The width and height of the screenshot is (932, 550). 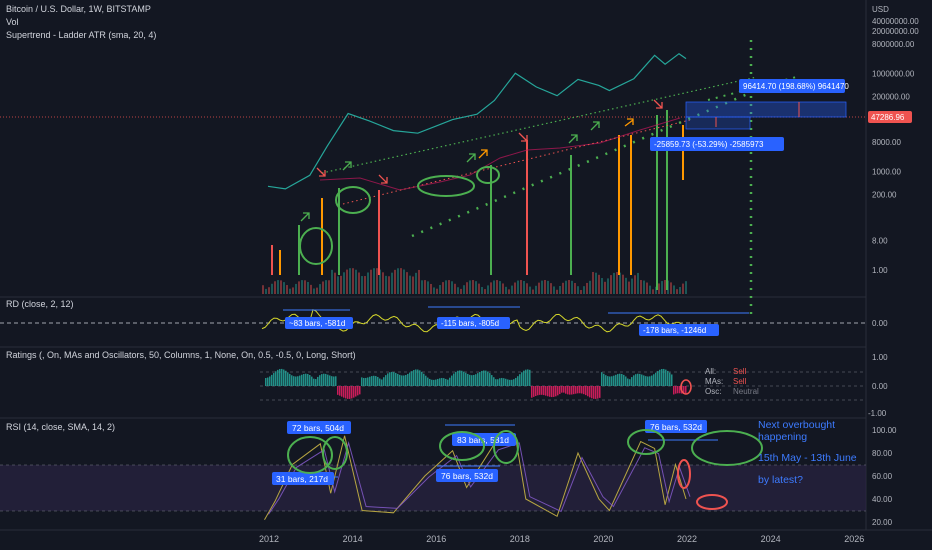 What do you see at coordinates (12, 22) in the screenshot?
I see `vol-label: Vol` at bounding box center [12, 22].